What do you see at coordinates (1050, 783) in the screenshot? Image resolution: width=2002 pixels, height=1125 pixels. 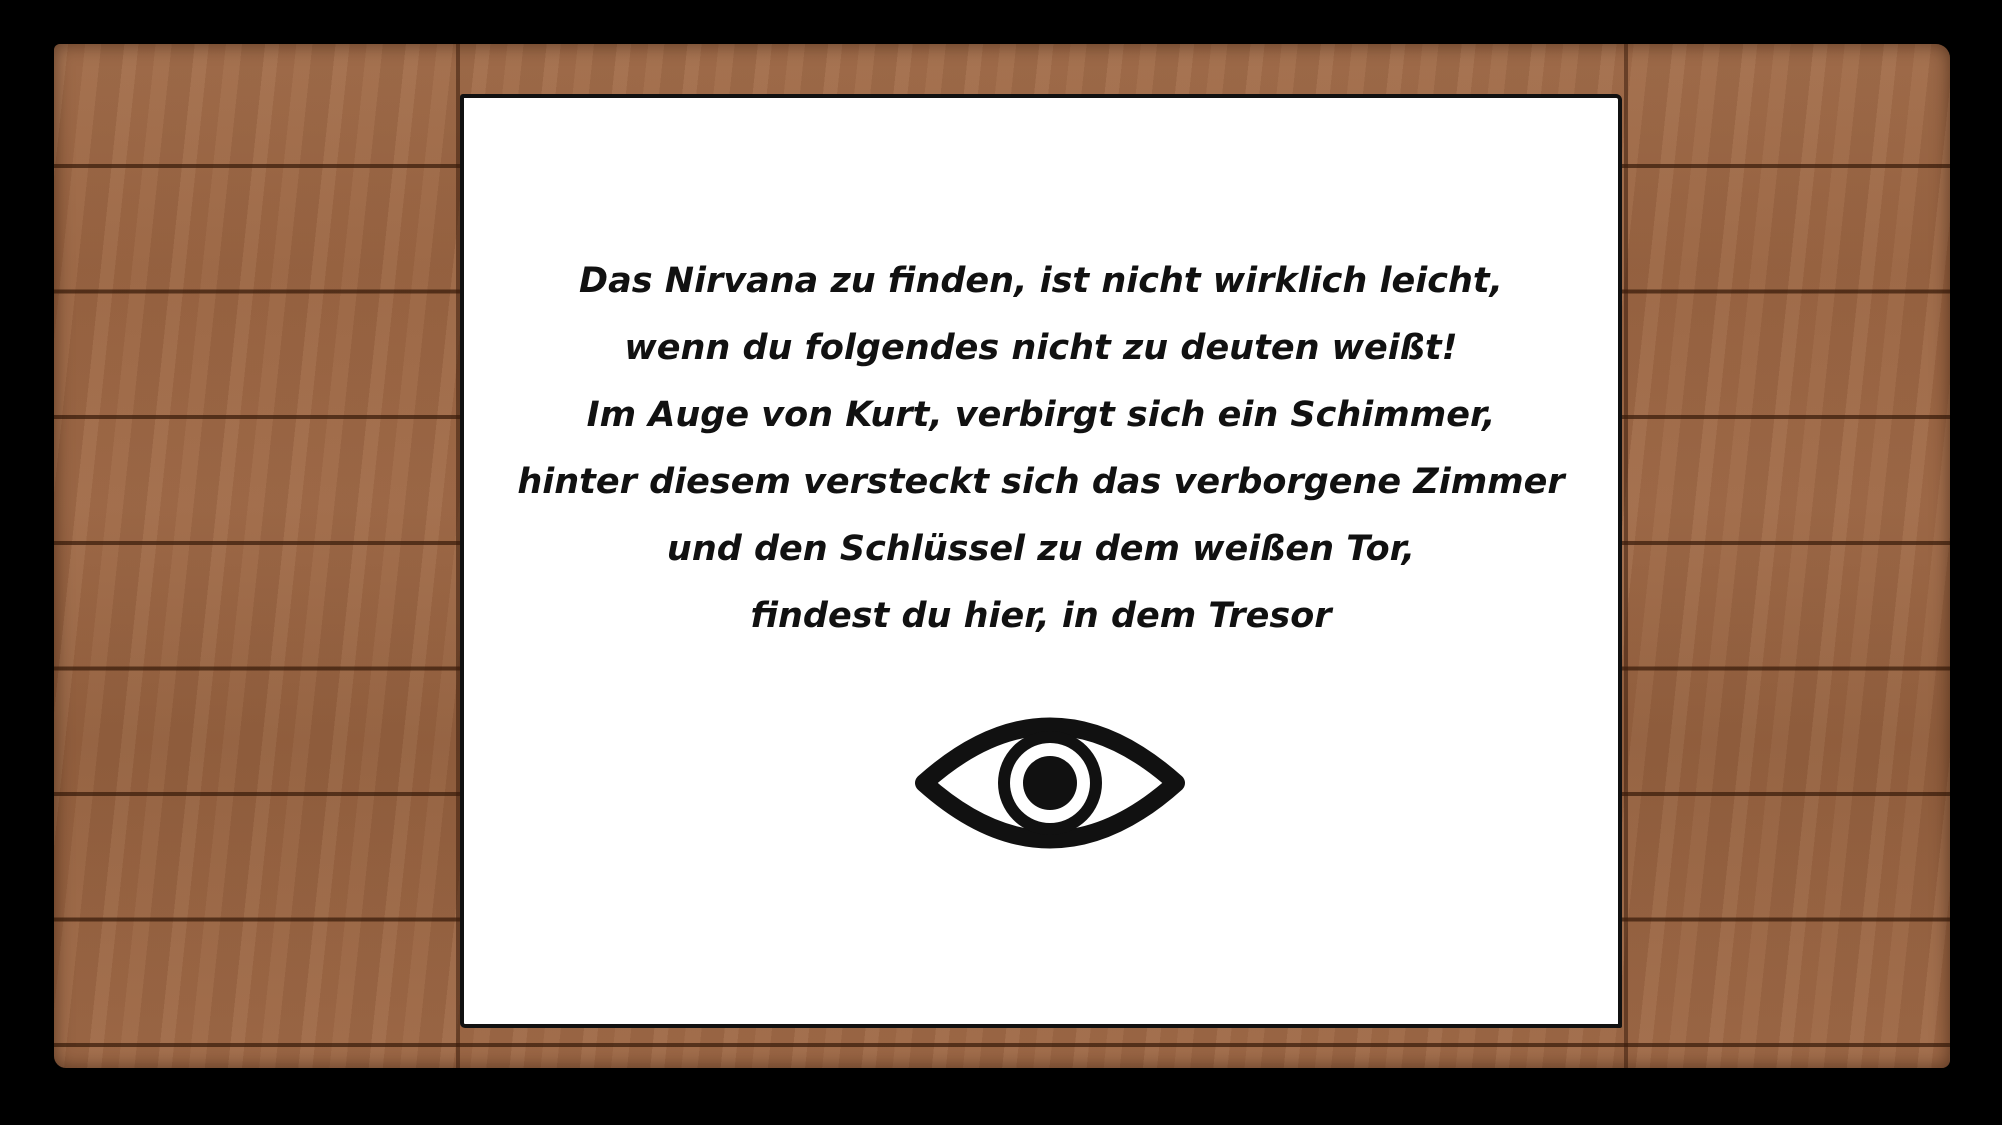 I see `eye-icon` at bounding box center [1050, 783].